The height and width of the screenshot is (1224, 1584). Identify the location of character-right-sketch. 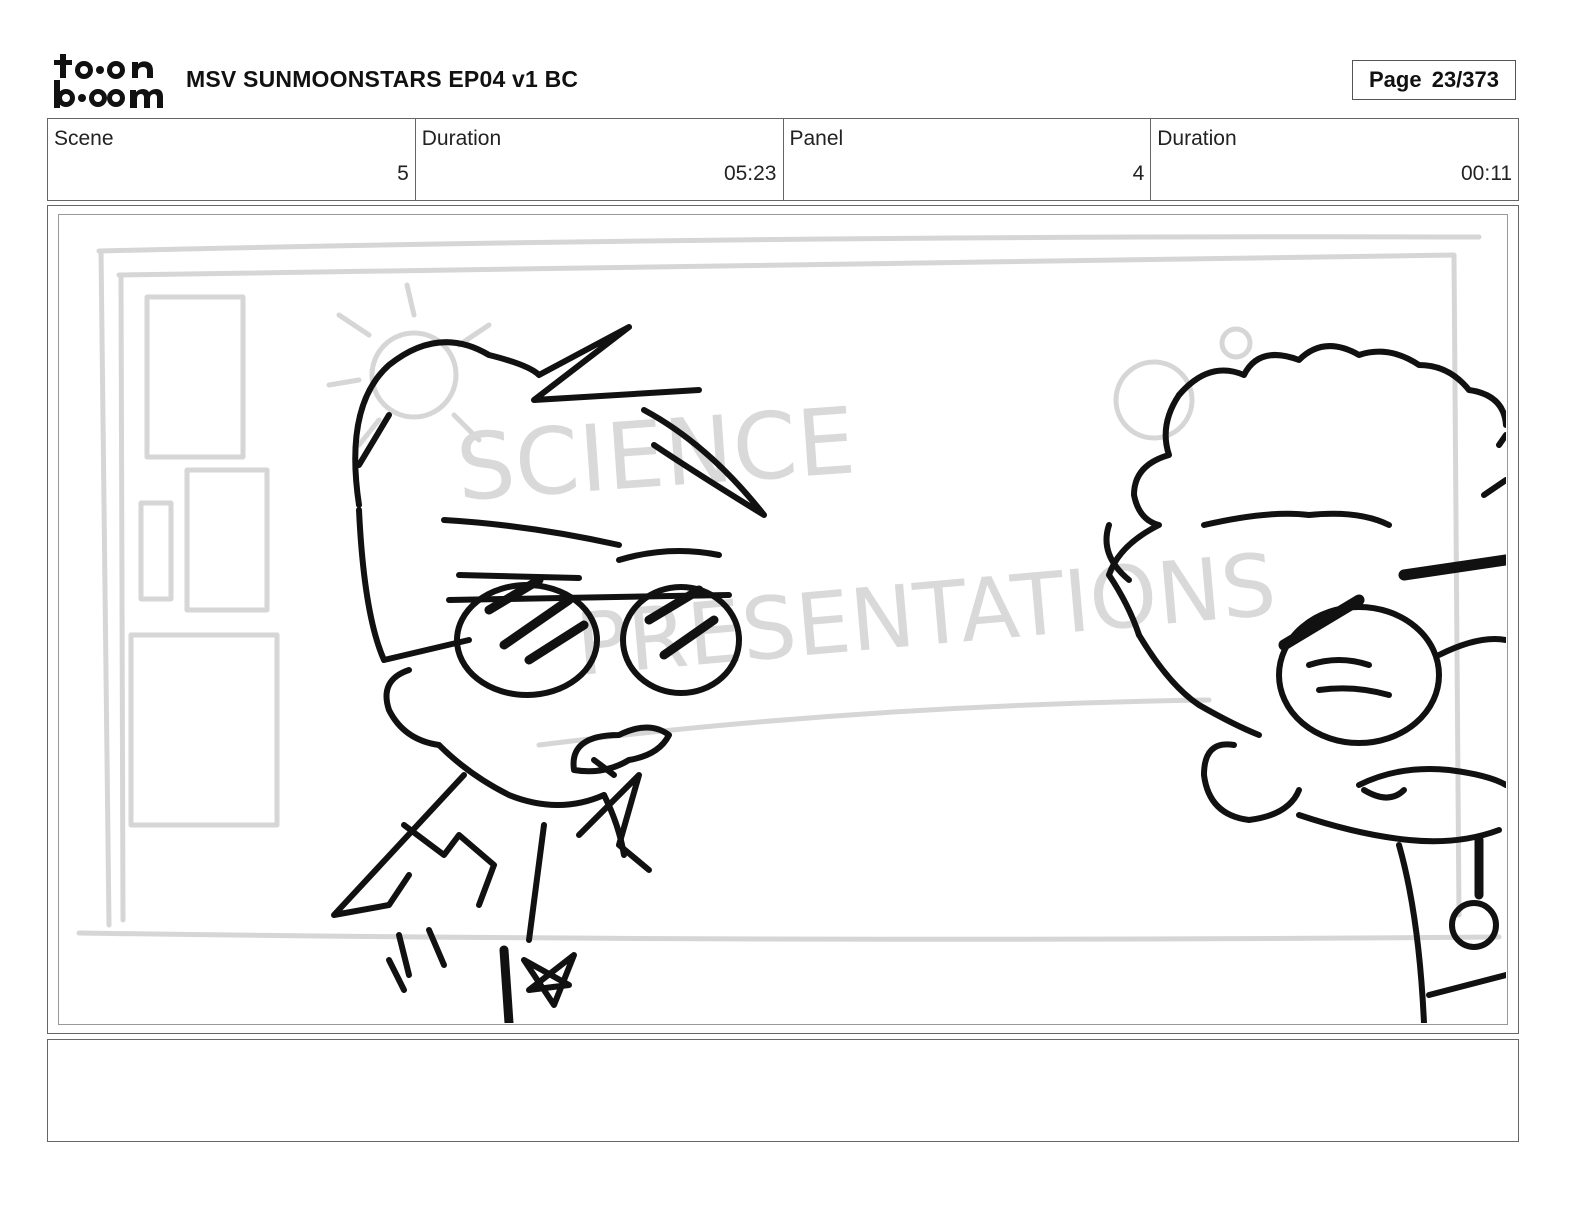
(1304, 683).